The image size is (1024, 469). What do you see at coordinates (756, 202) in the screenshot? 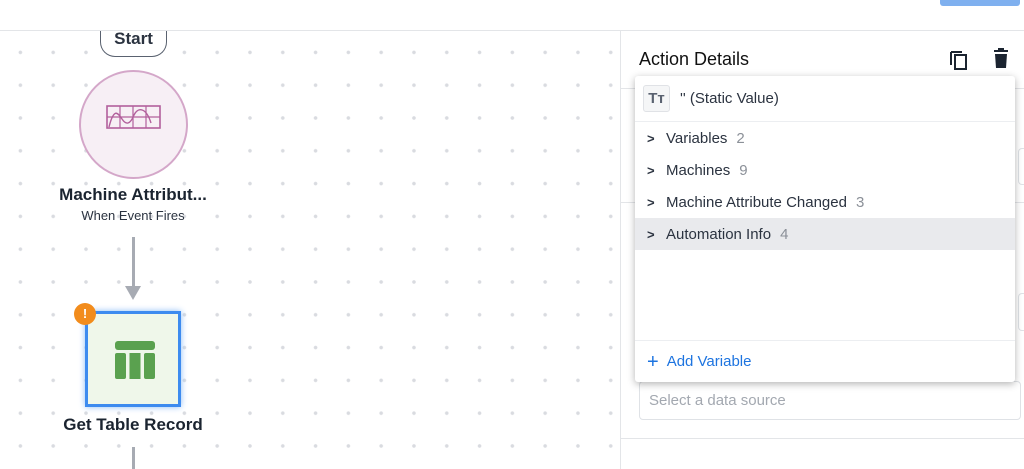
I see `group-label: Machine Attribute Changed` at bounding box center [756, 202].